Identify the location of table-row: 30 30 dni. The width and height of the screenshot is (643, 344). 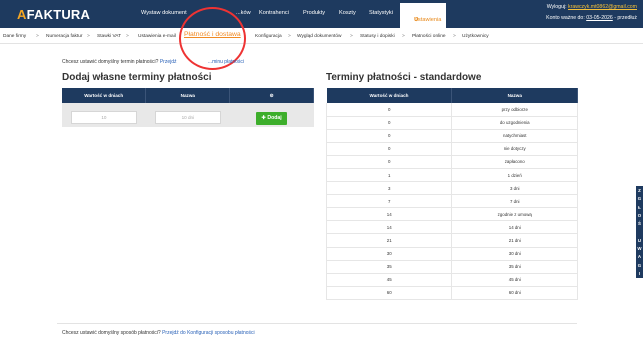
(451, 254).